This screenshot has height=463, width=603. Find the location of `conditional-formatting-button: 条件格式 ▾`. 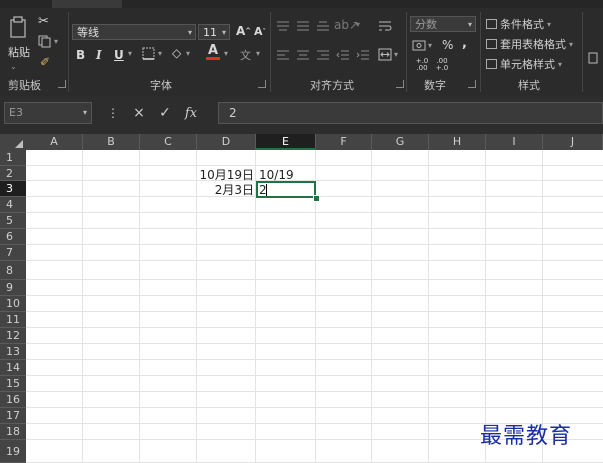

conditional-formatting-button: 条件格式 ▾ is located at coordinates (518, 24).